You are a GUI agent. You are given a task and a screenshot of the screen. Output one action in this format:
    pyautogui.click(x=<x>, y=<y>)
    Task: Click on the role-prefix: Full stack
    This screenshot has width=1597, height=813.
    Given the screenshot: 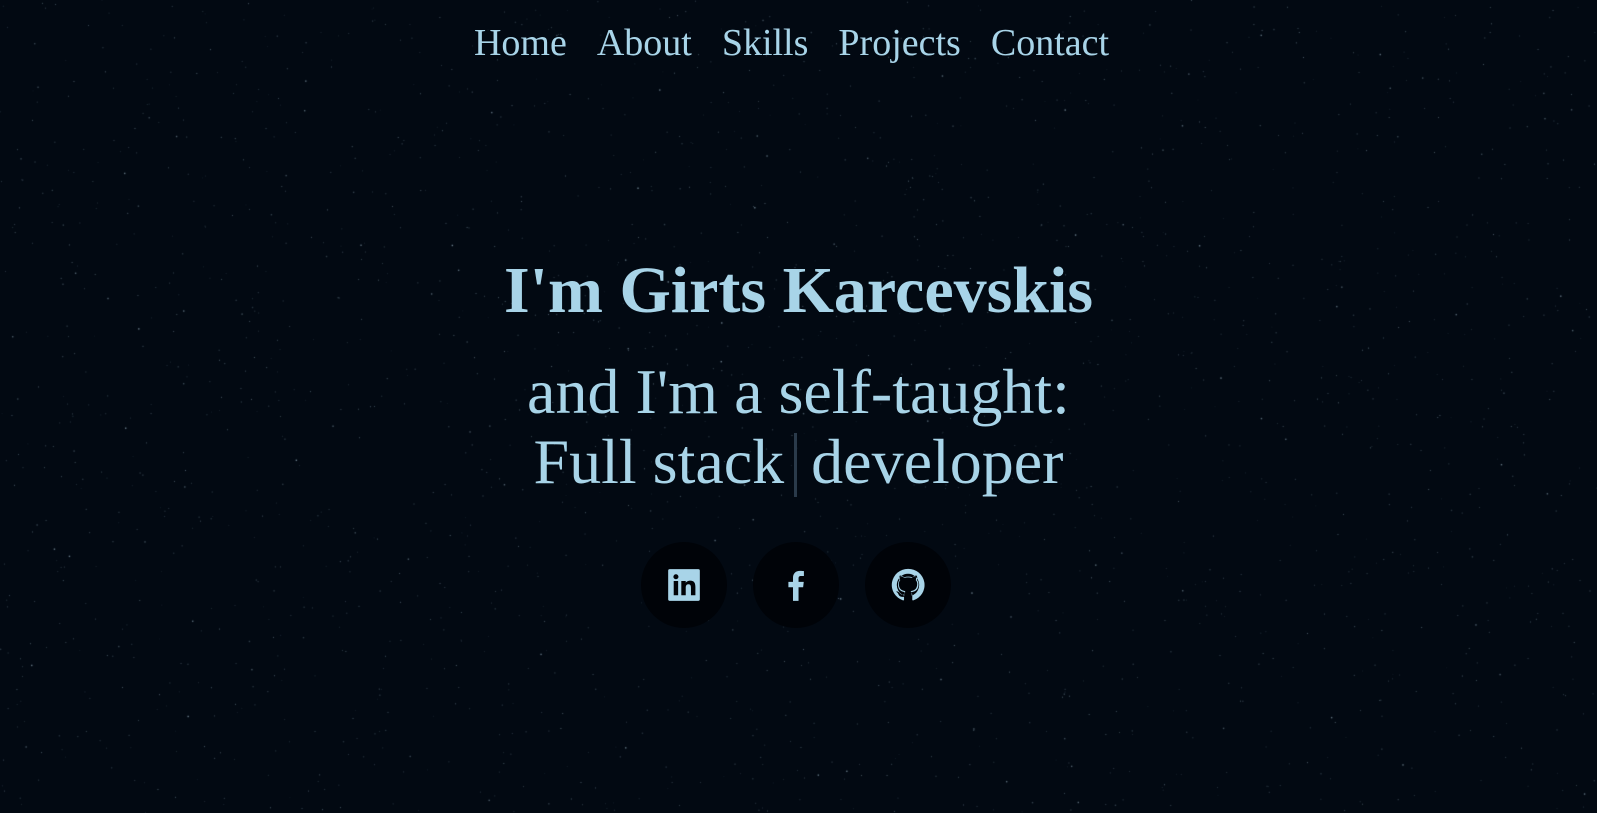 What is the action you would take?
    pyautogui.click(x=659, y=461)
    